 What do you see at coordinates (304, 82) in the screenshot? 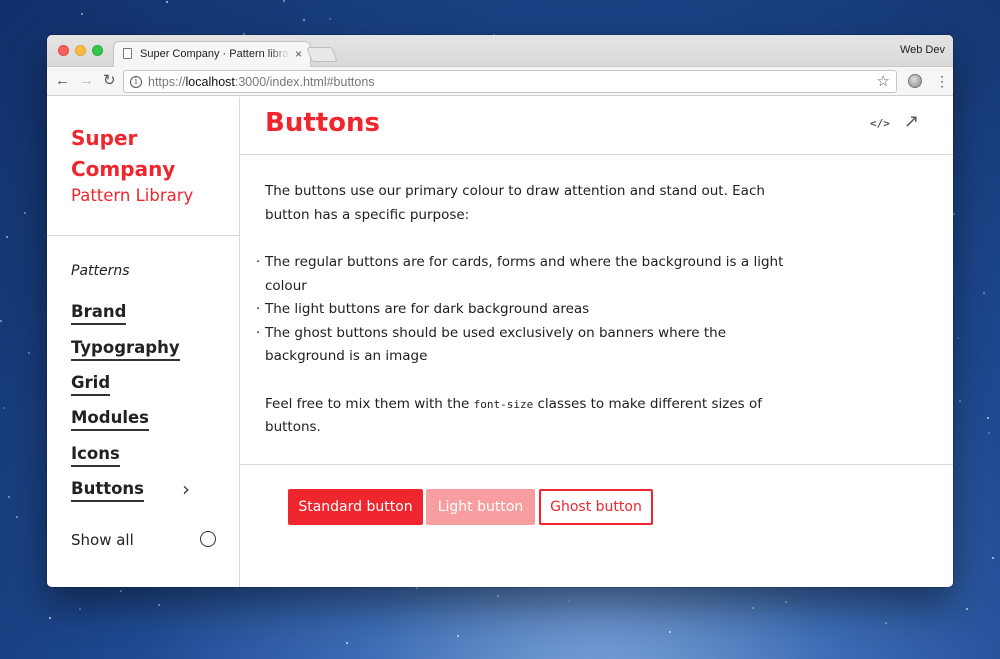
I see `url-path: :3000/index.html#buttons` at bounding box center [304, 82].